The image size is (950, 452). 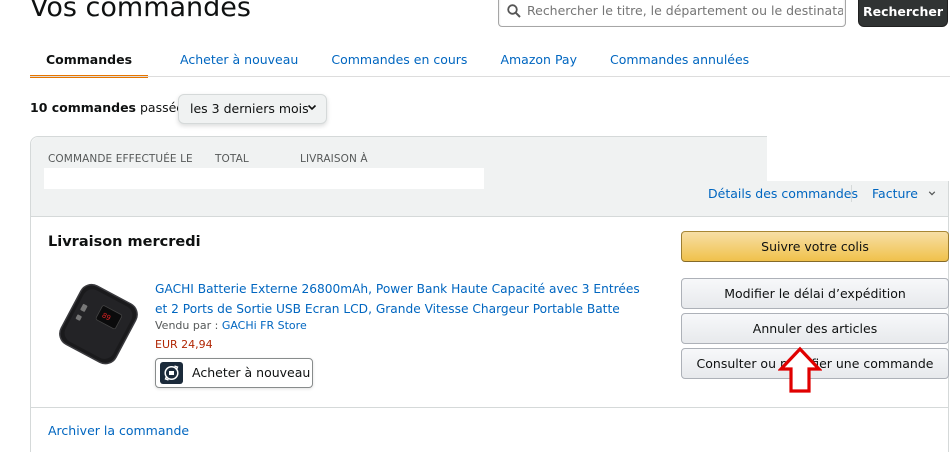 I want to click on search-box, so click(x=672, y=13).